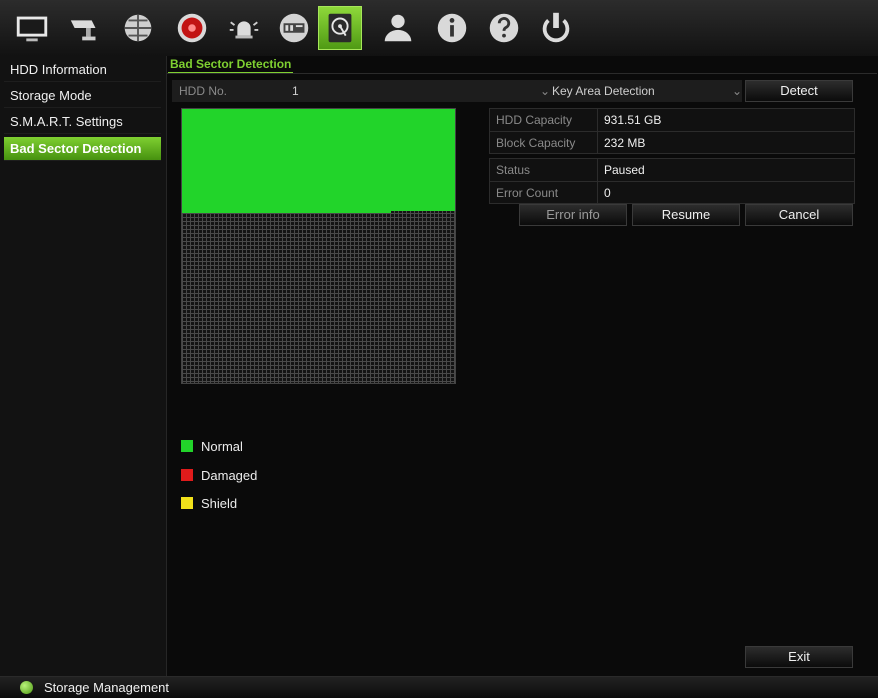  Describe the element at coordinates (625, 143) in the screenshot. I see `block-capacity-value: 232 MB` at that location.